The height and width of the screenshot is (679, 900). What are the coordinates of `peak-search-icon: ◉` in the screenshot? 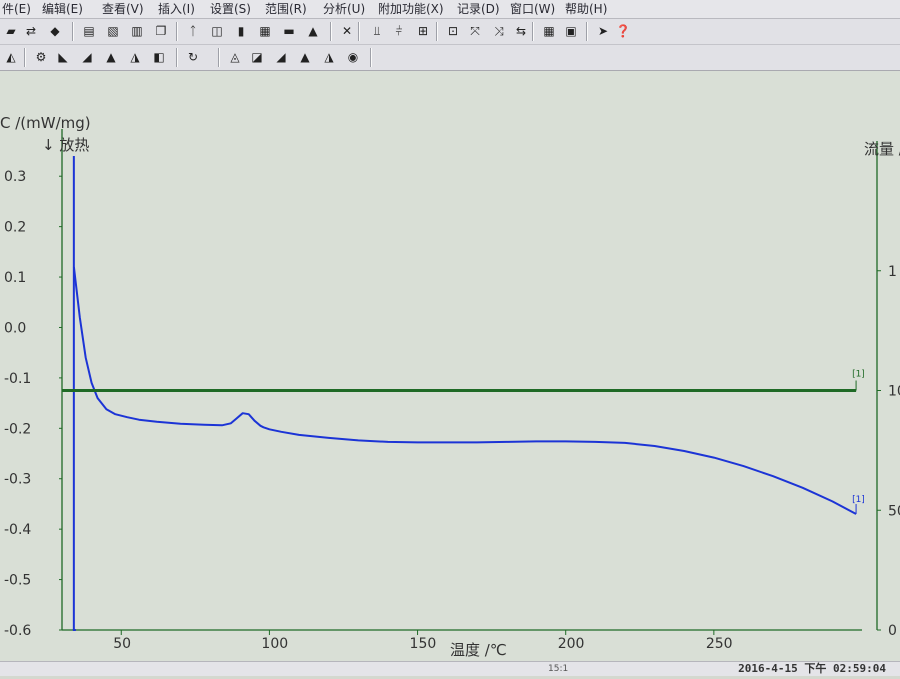 It's located at (353, 57).